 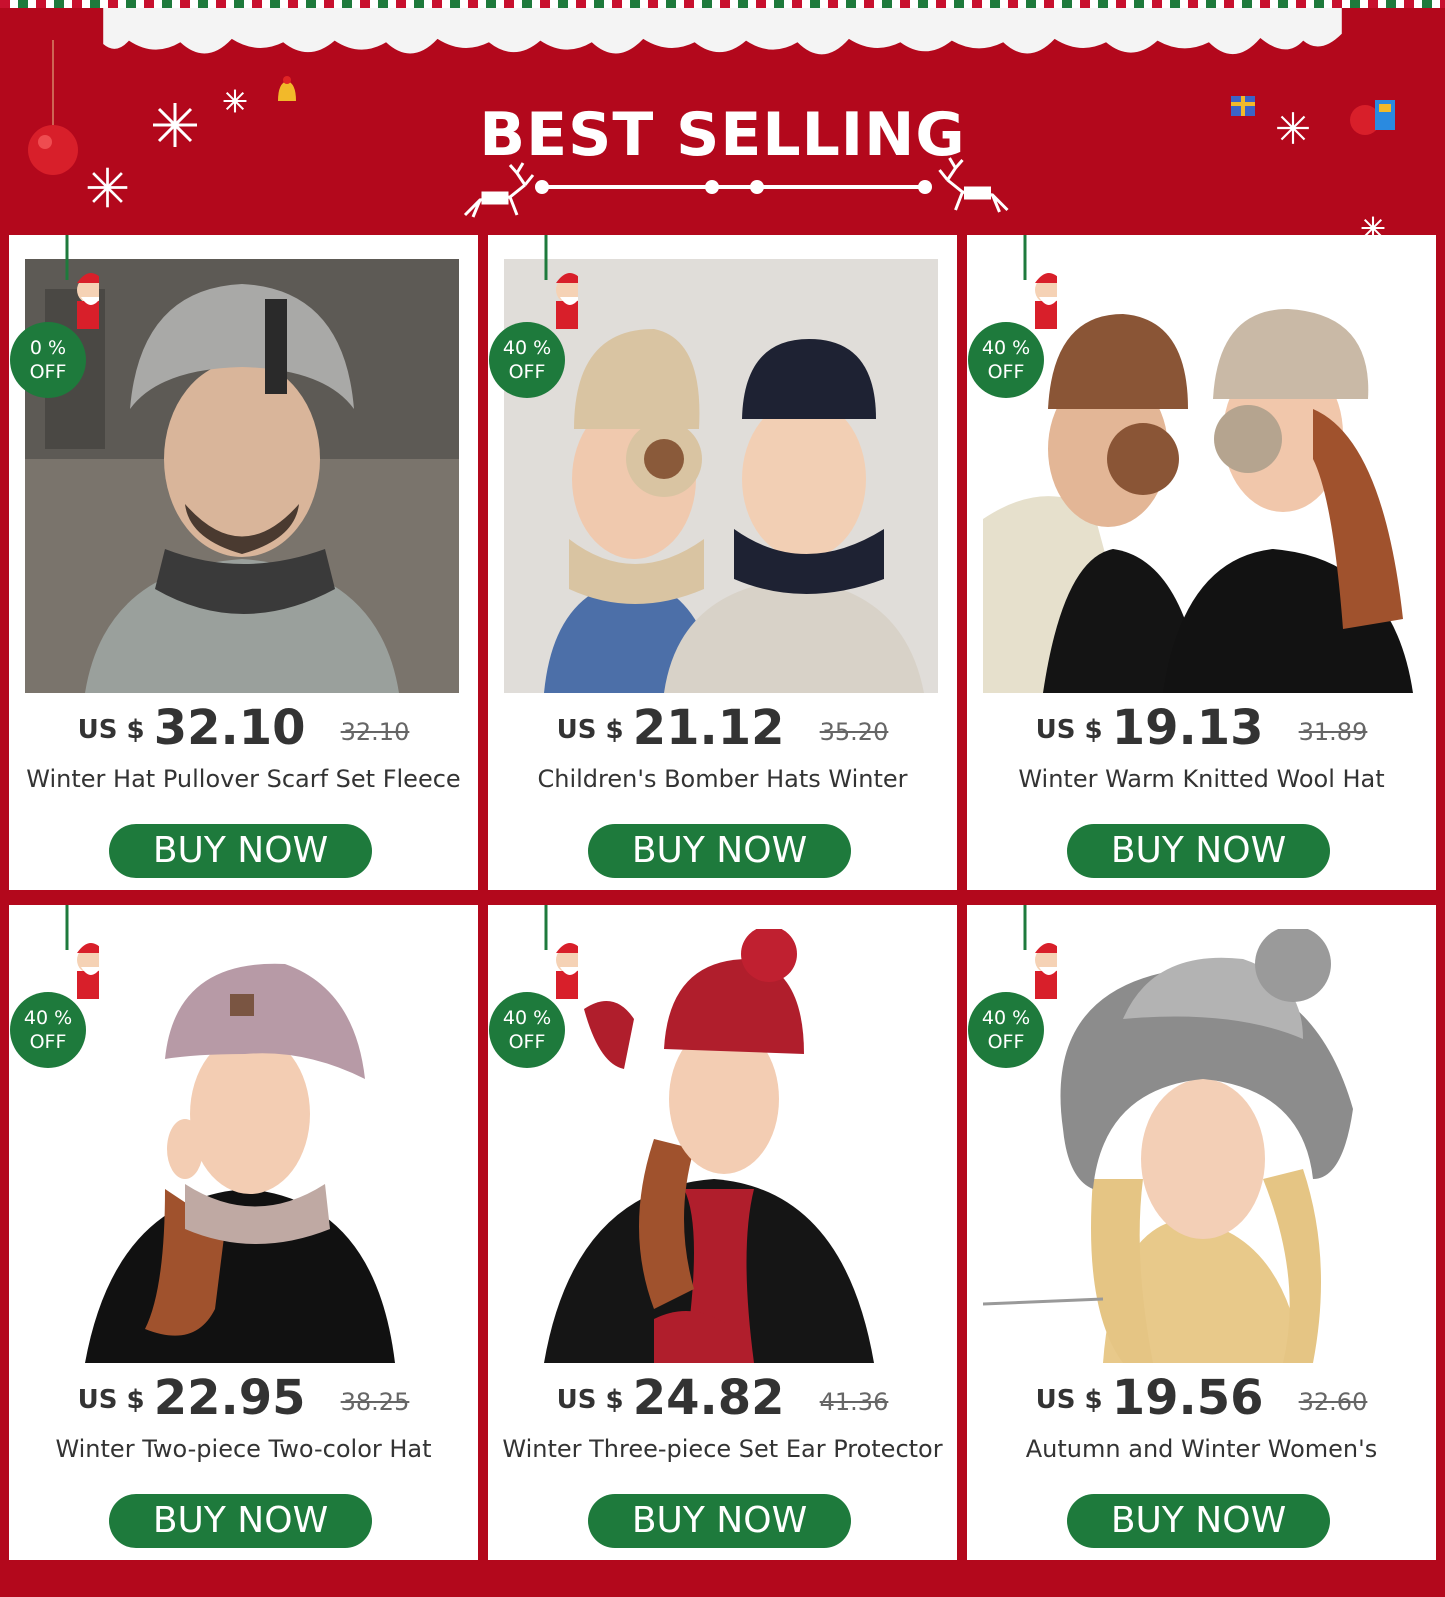 What do you see at coordinates (48, 360) in the screenshot?
I see `discount-badge: 0 % OFF` at bounding box center [48, 360].